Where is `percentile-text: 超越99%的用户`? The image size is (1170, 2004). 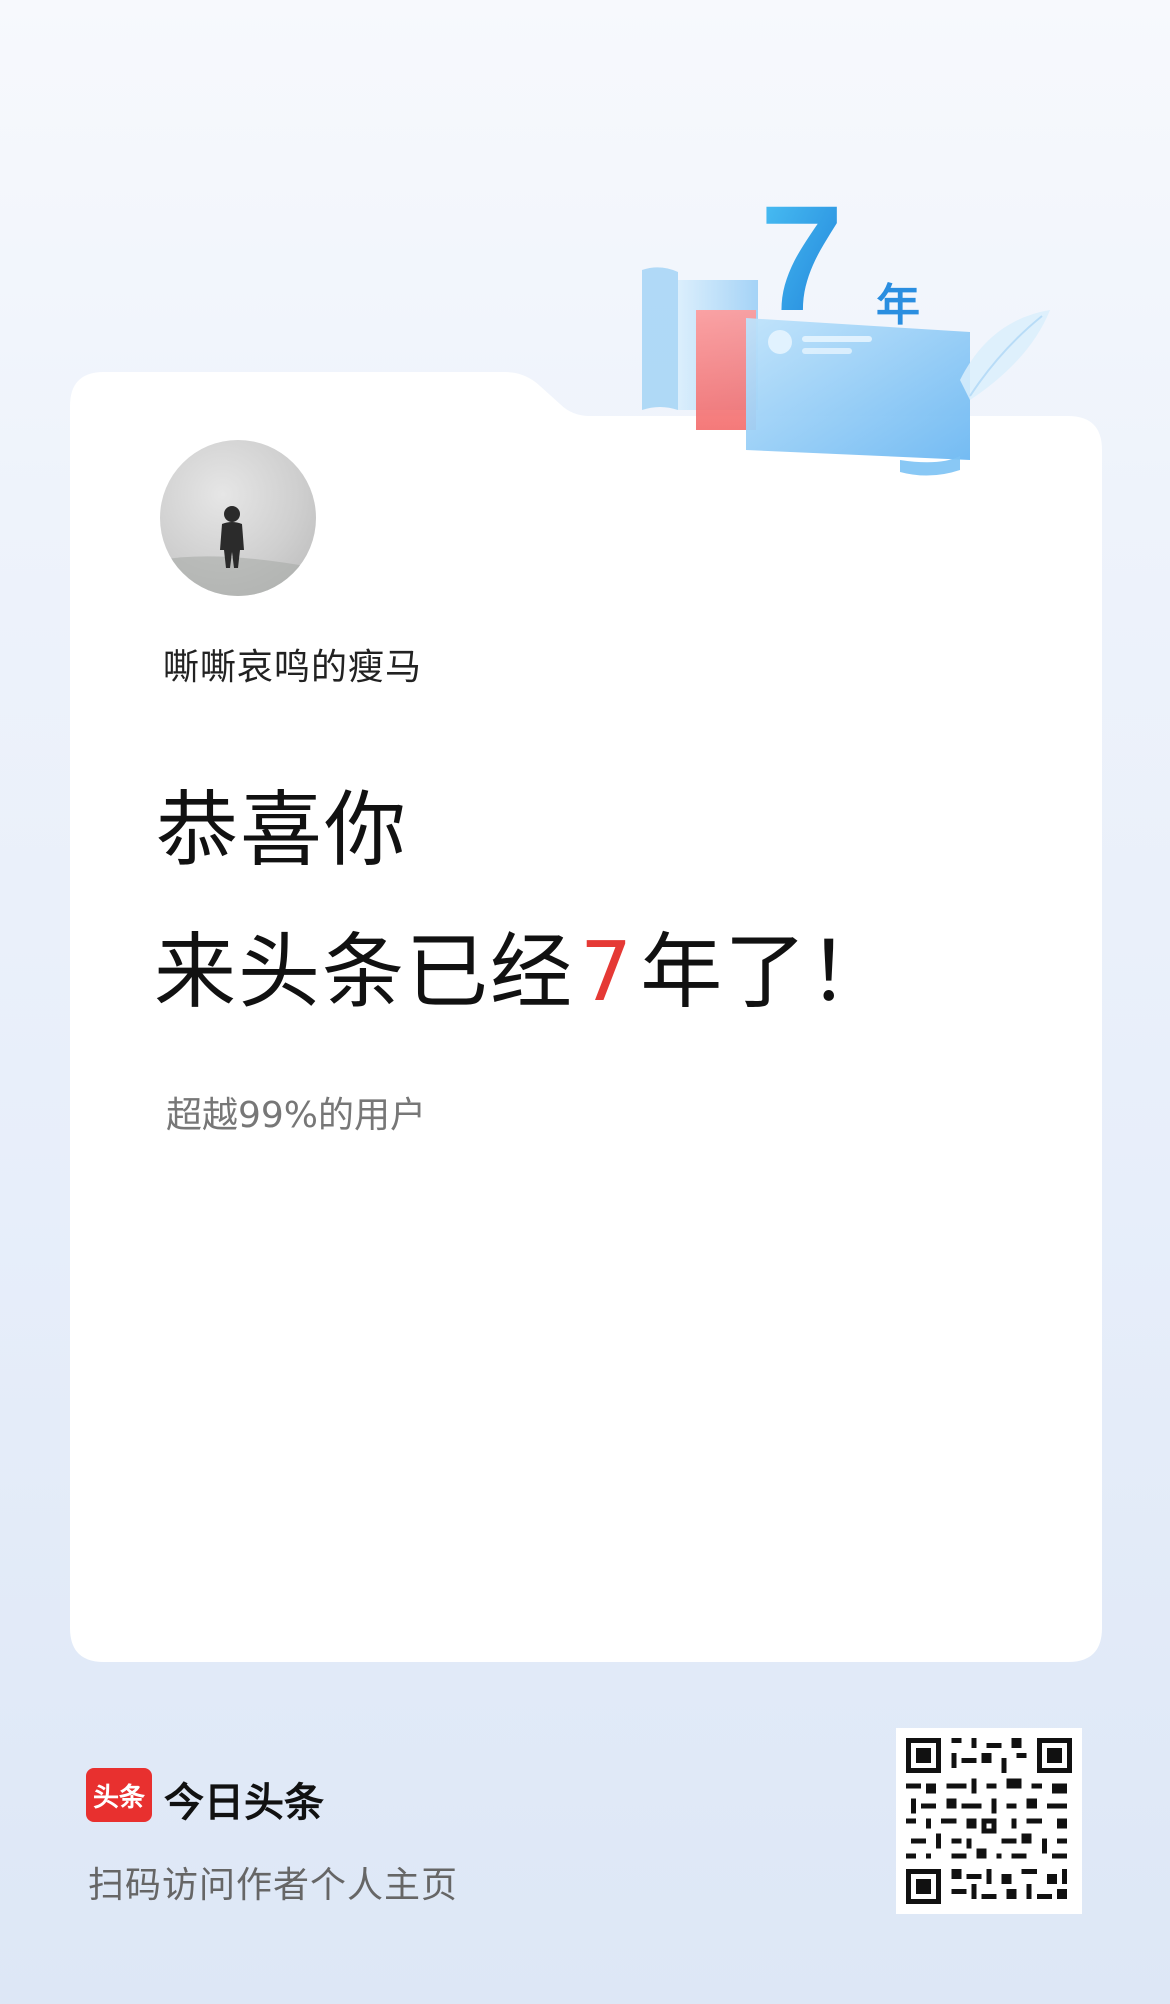
percentile-text: 超越99%的用户 is located at coordinates (296, 1115).